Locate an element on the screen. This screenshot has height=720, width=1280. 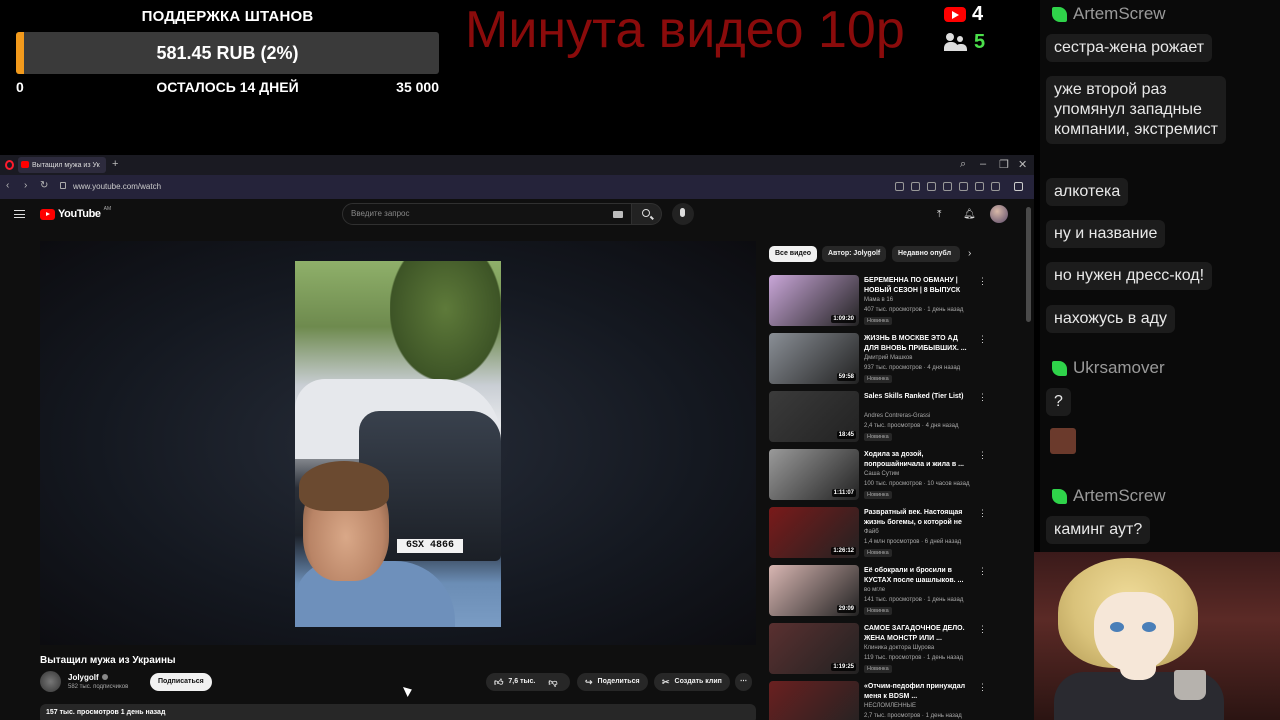
url-field: www.youtube.com/watch is located at coordinates (117, 186).